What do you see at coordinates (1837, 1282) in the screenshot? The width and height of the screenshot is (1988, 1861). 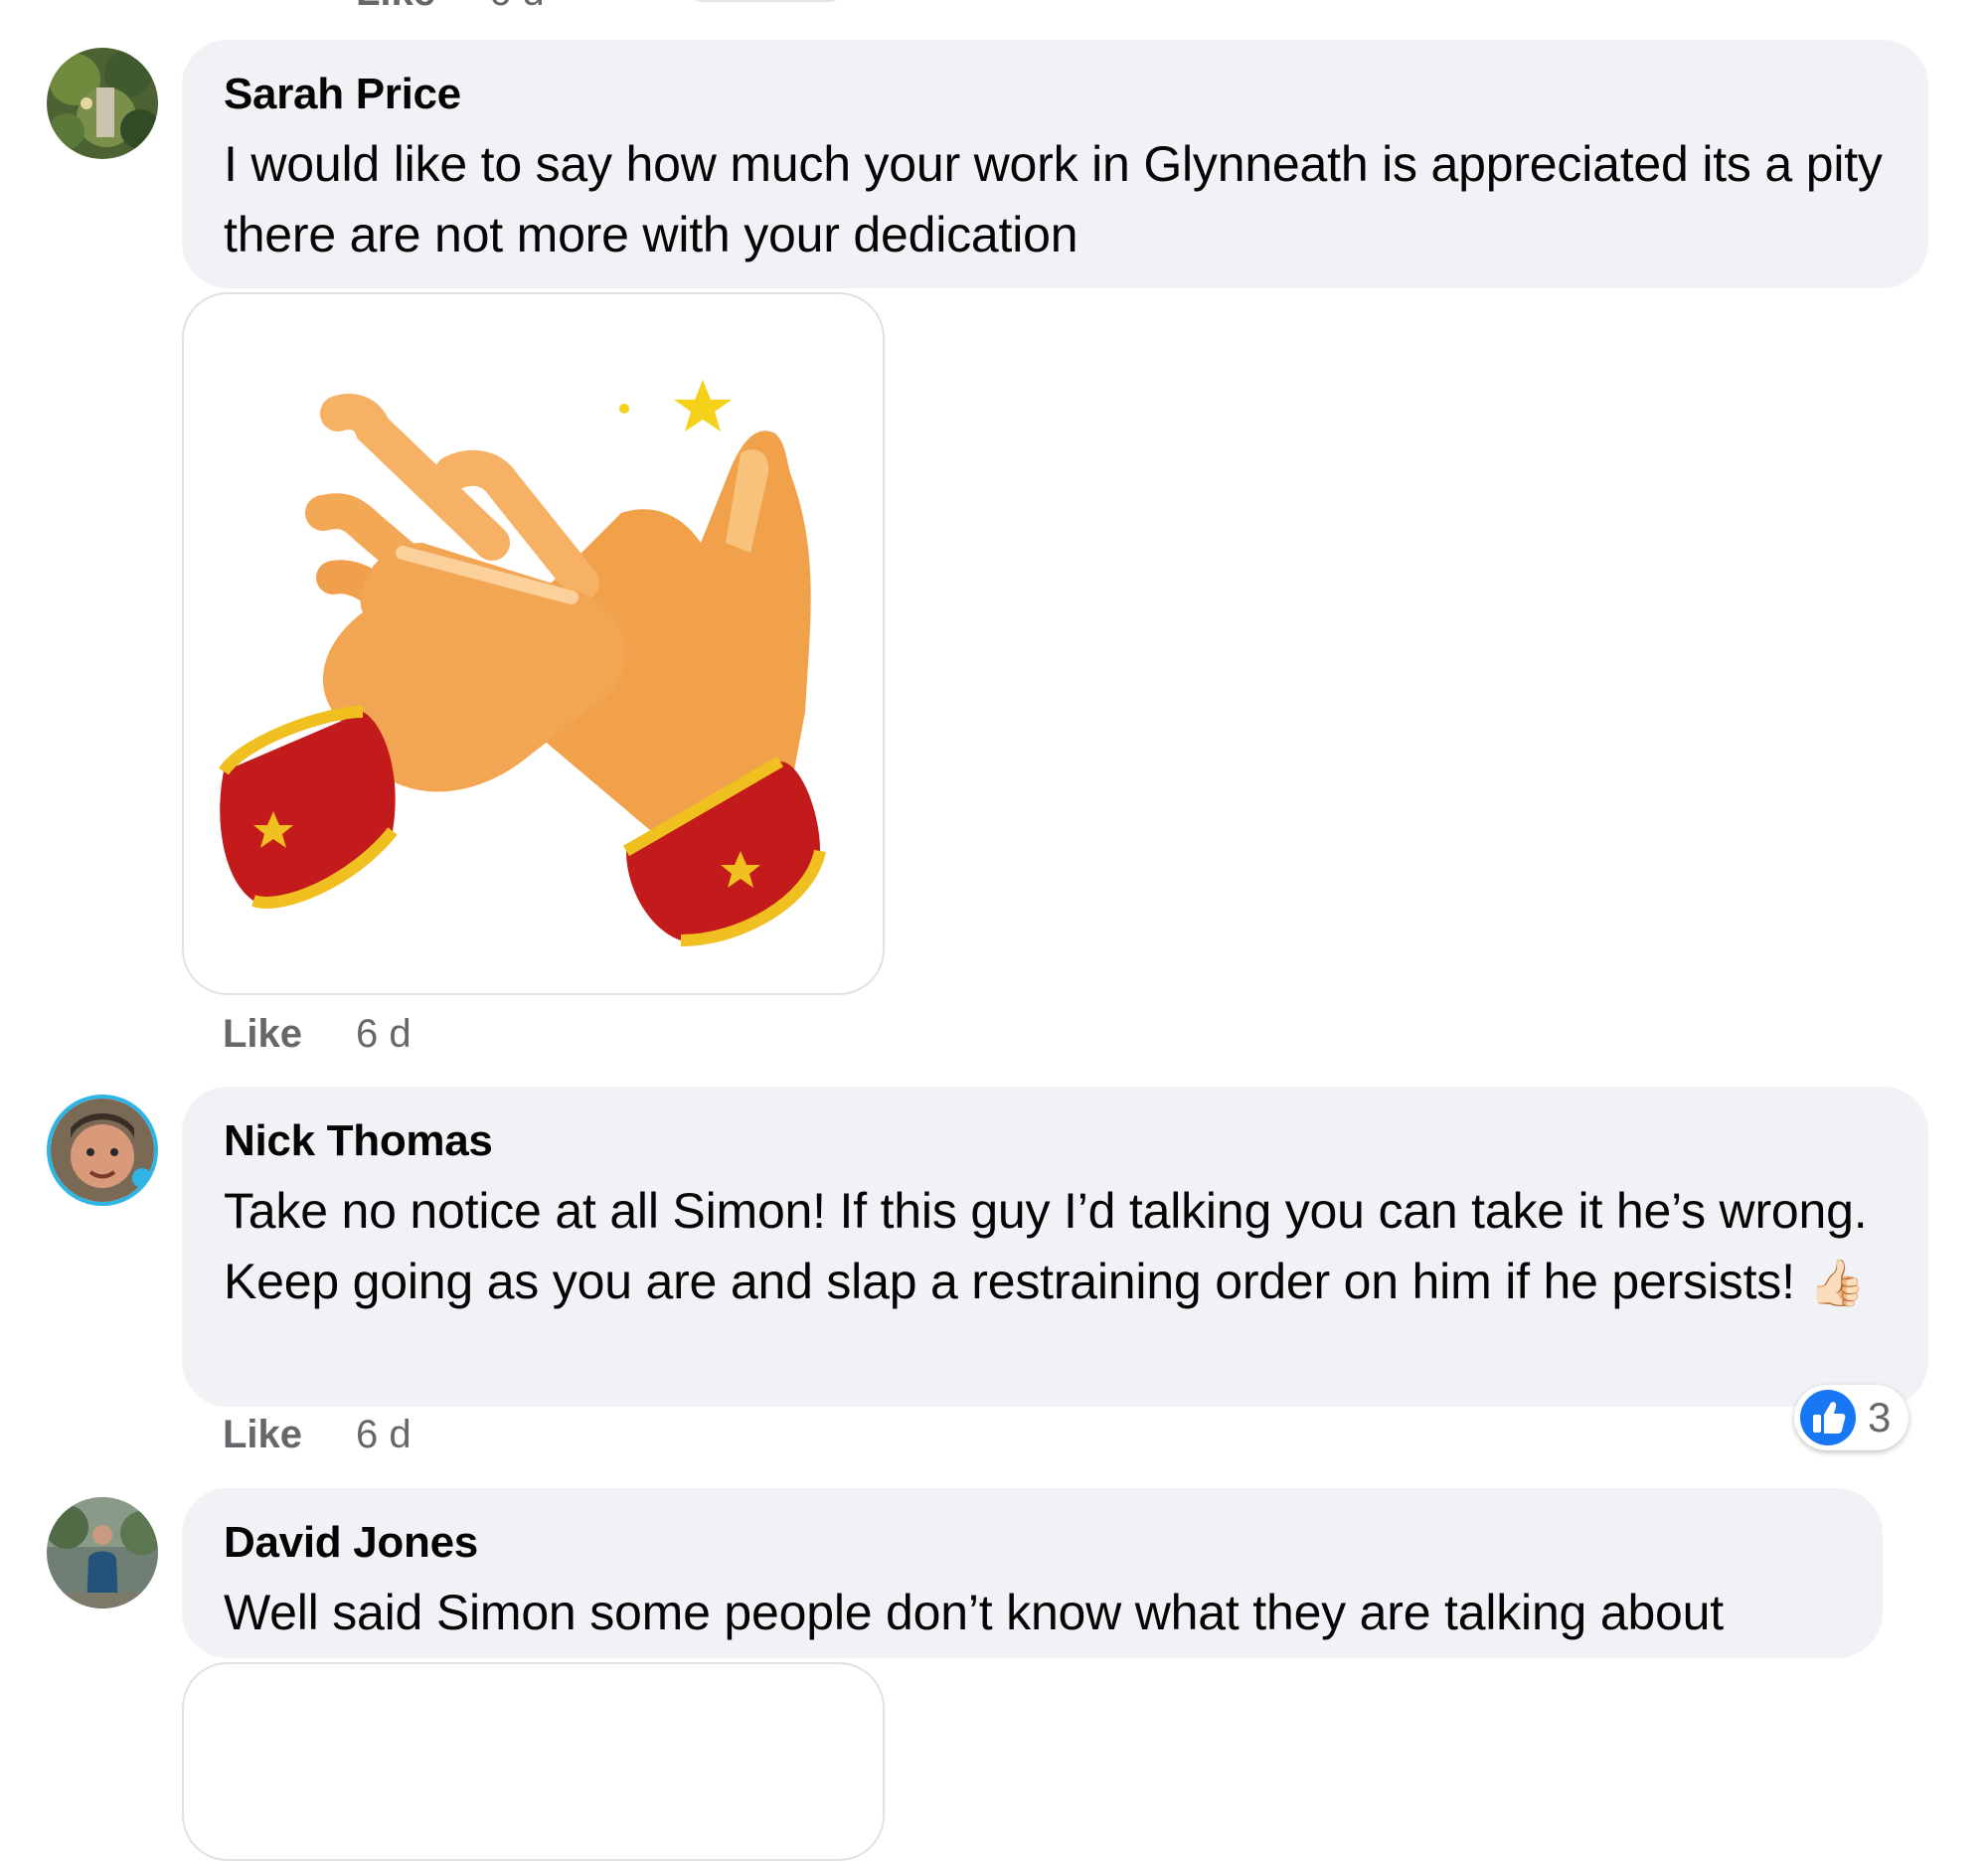 I see `thumbs-up-emoji: 👍🏻` at bounding box center [1837, 1282].